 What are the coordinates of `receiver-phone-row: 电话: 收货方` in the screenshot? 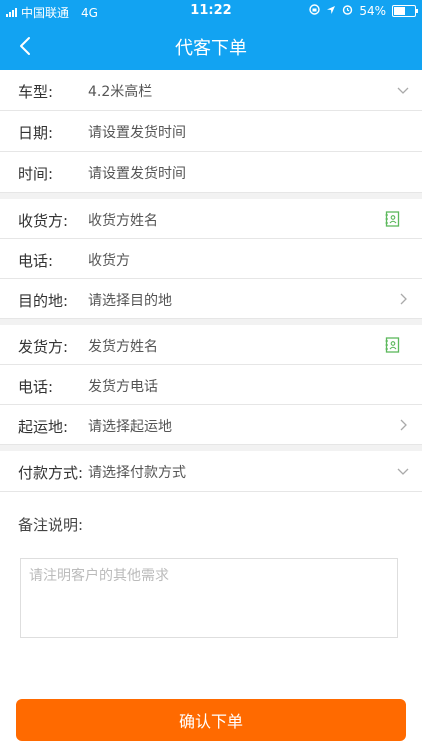 It's located at (211, 259).